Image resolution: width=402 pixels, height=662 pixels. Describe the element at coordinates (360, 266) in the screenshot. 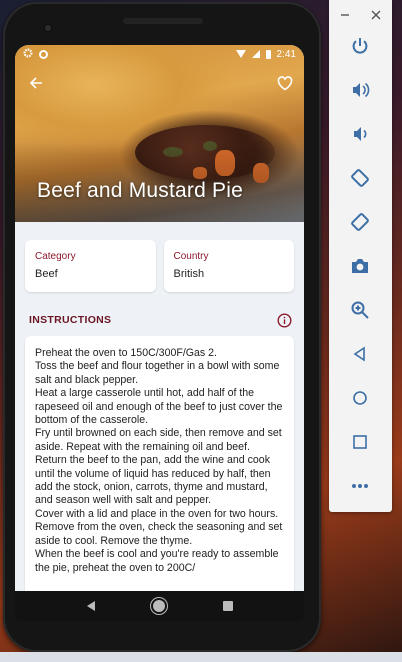

I see `camera-icon` at that location.